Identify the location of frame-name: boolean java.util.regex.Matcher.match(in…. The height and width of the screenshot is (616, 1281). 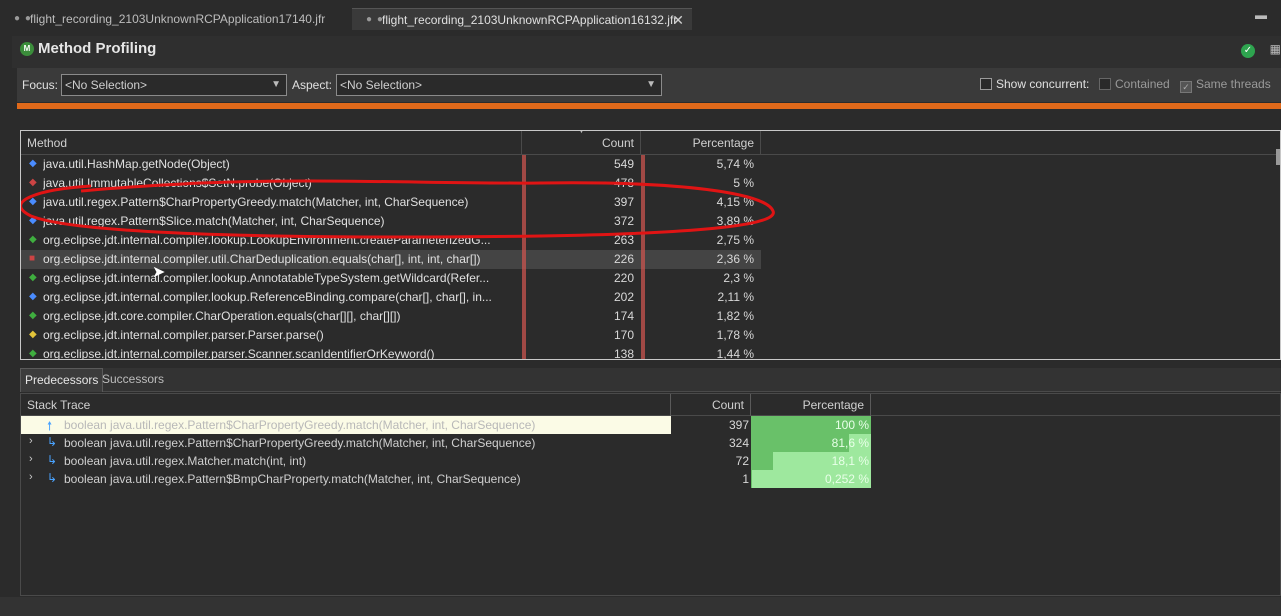
(185, 461).